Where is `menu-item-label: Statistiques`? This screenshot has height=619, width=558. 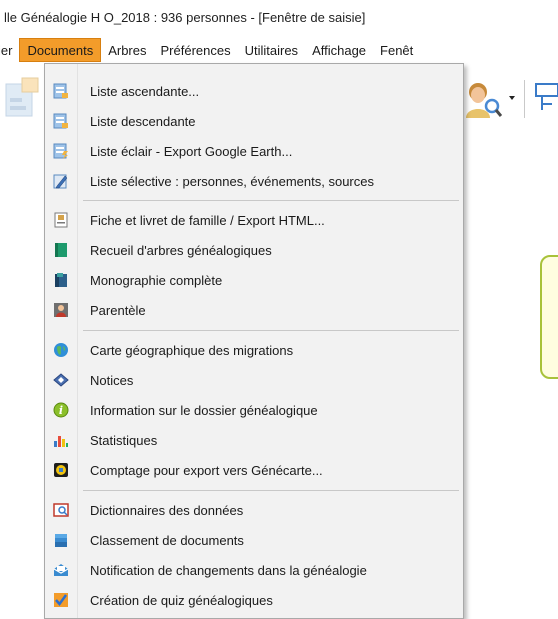
menu-item-label: Statistiques is located at coordinates (124, 440).